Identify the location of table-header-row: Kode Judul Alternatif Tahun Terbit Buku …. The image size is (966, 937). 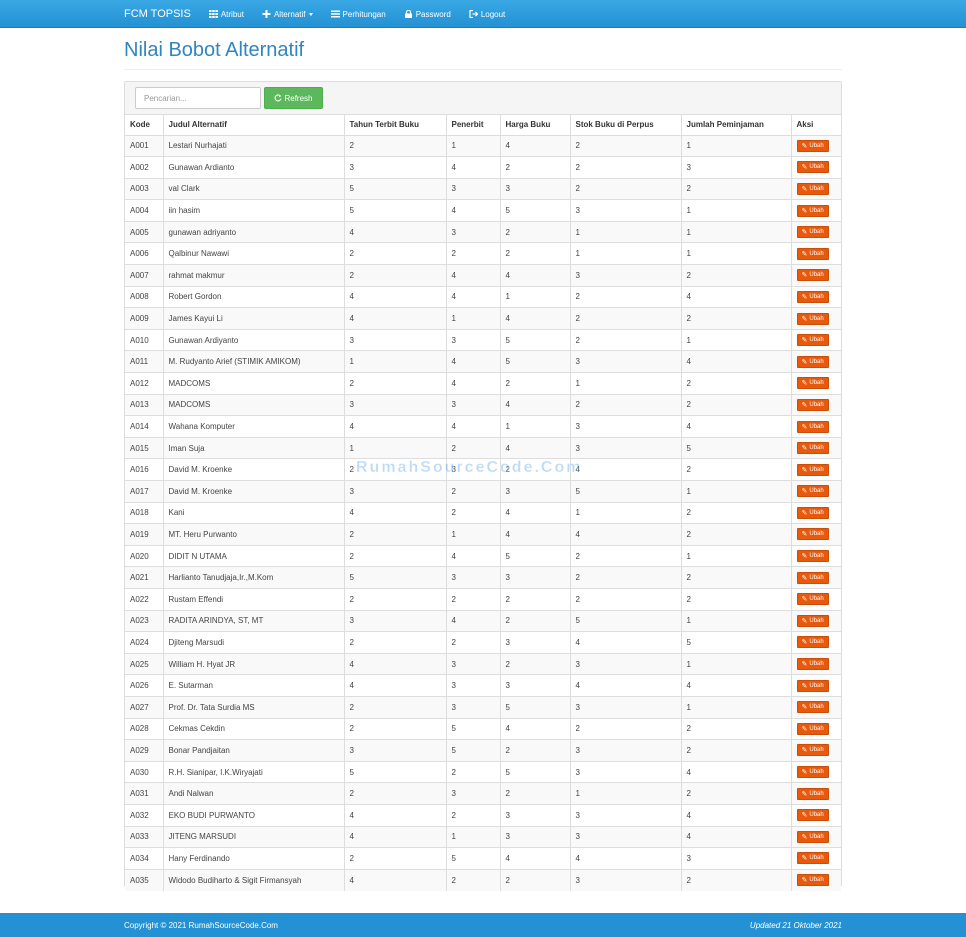
(483, 125).